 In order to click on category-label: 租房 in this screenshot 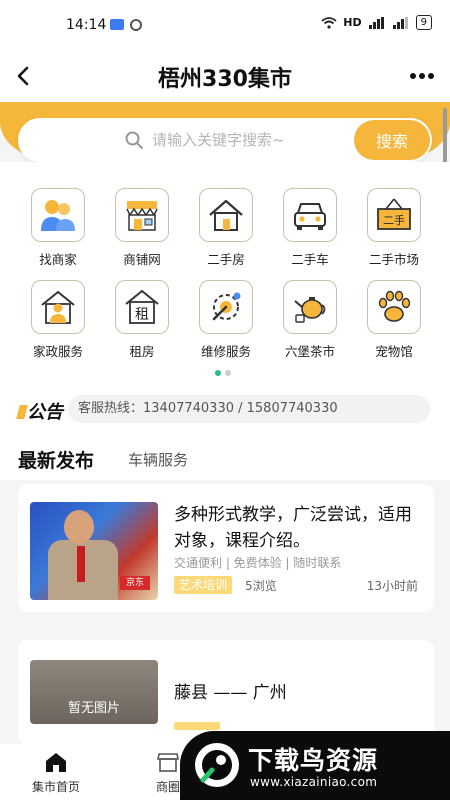, I will do `click(142, 351)`.